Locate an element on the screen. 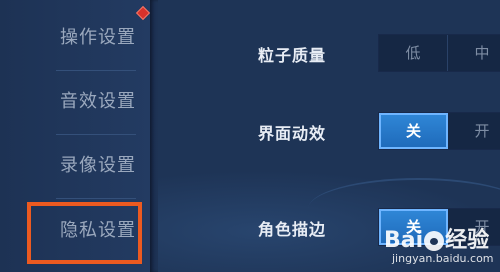  ui-animation-toggle: 关 开 is located at coordinates (439, 131).